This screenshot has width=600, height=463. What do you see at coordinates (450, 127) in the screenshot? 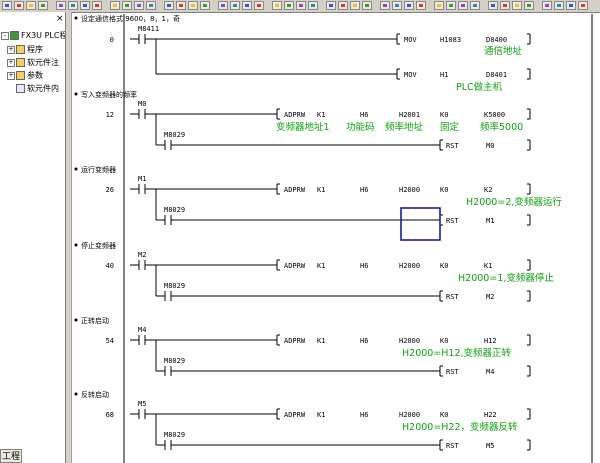
I see `operand-note: 固定` at bounding box center [450, 127].